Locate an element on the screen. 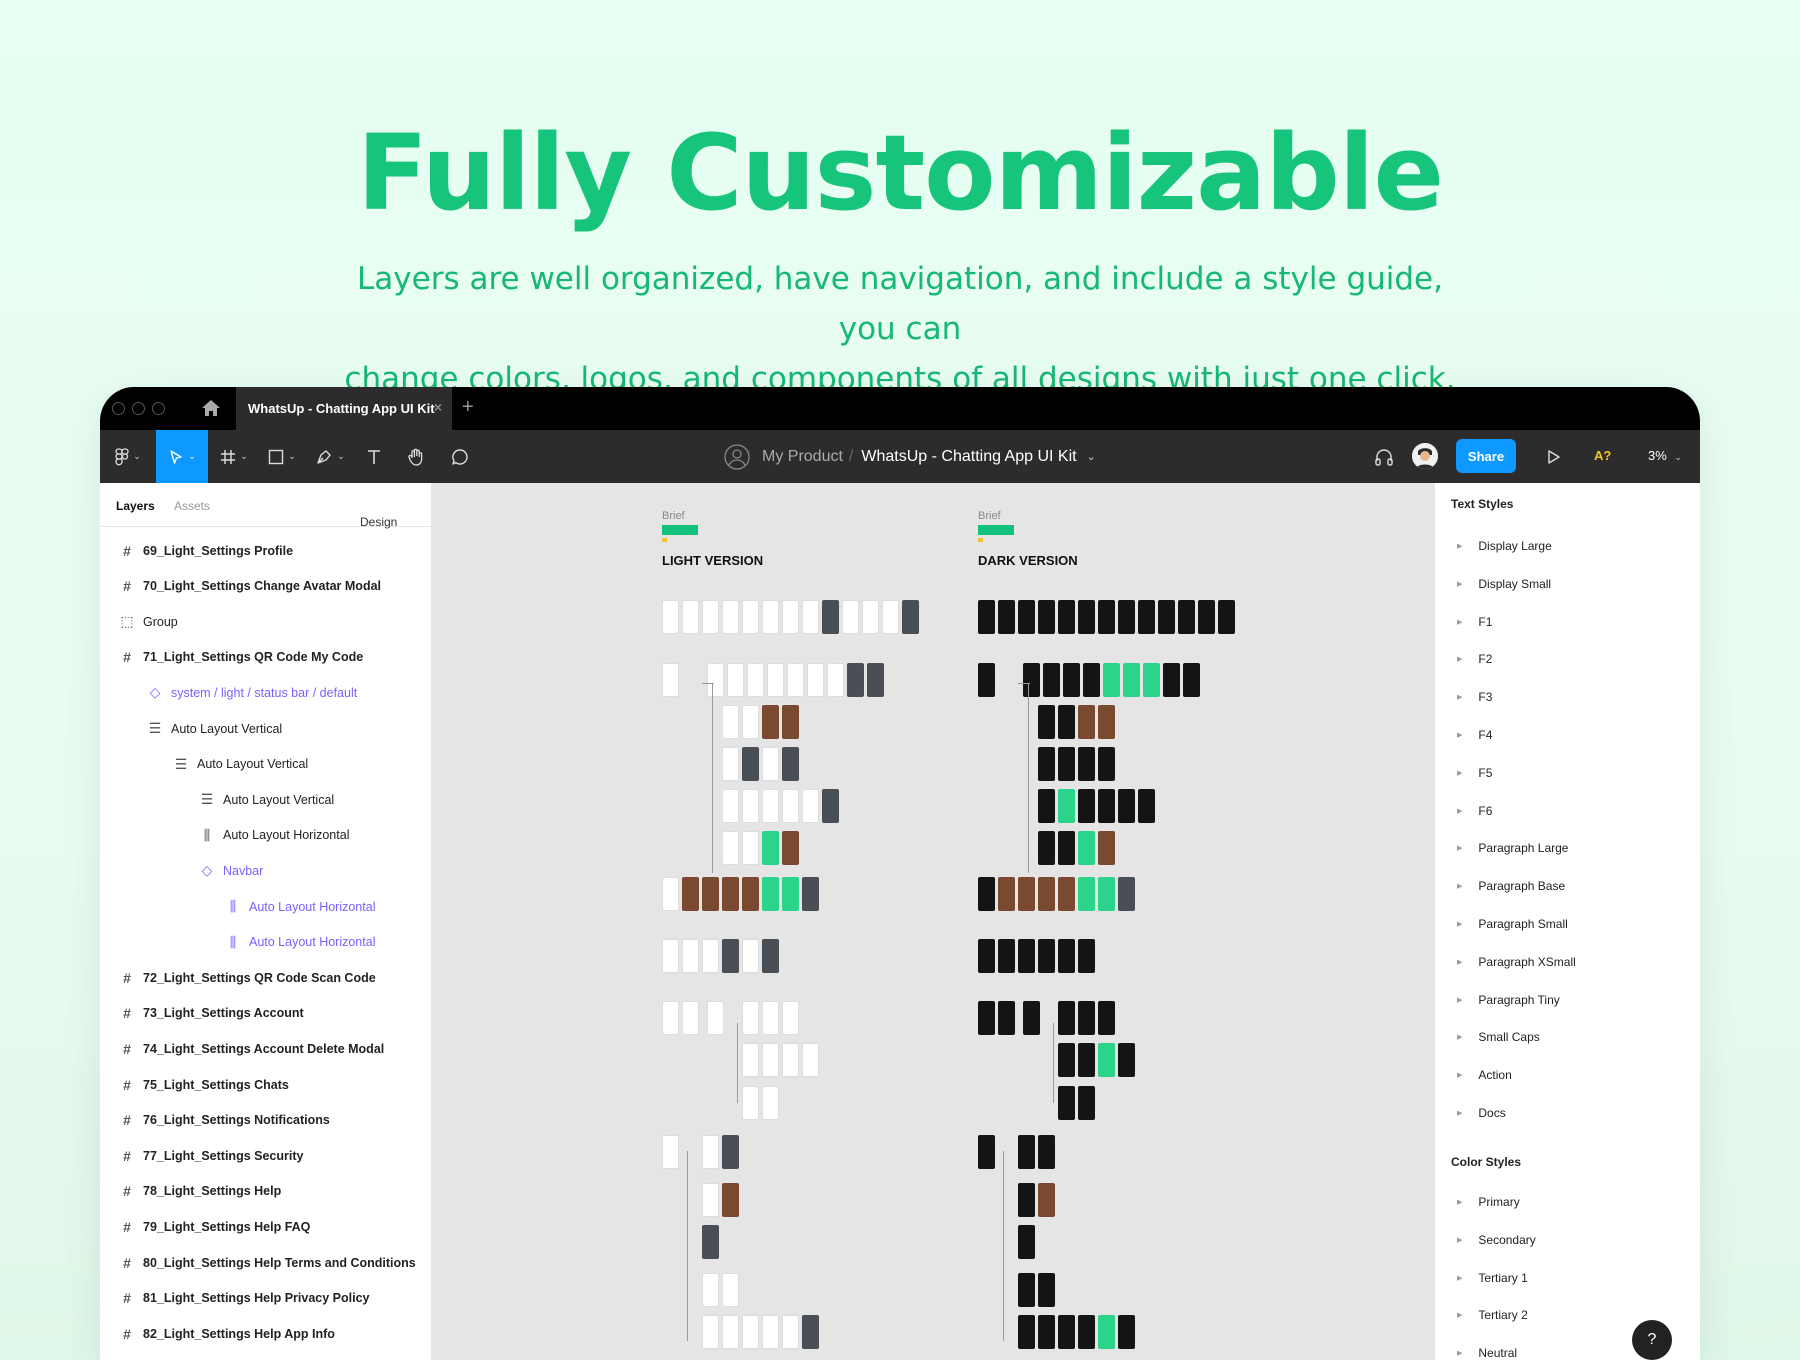 This screenshot has width=1800, height=1360. main-menu-button: ⌄ is located at coordinates (128, 456).